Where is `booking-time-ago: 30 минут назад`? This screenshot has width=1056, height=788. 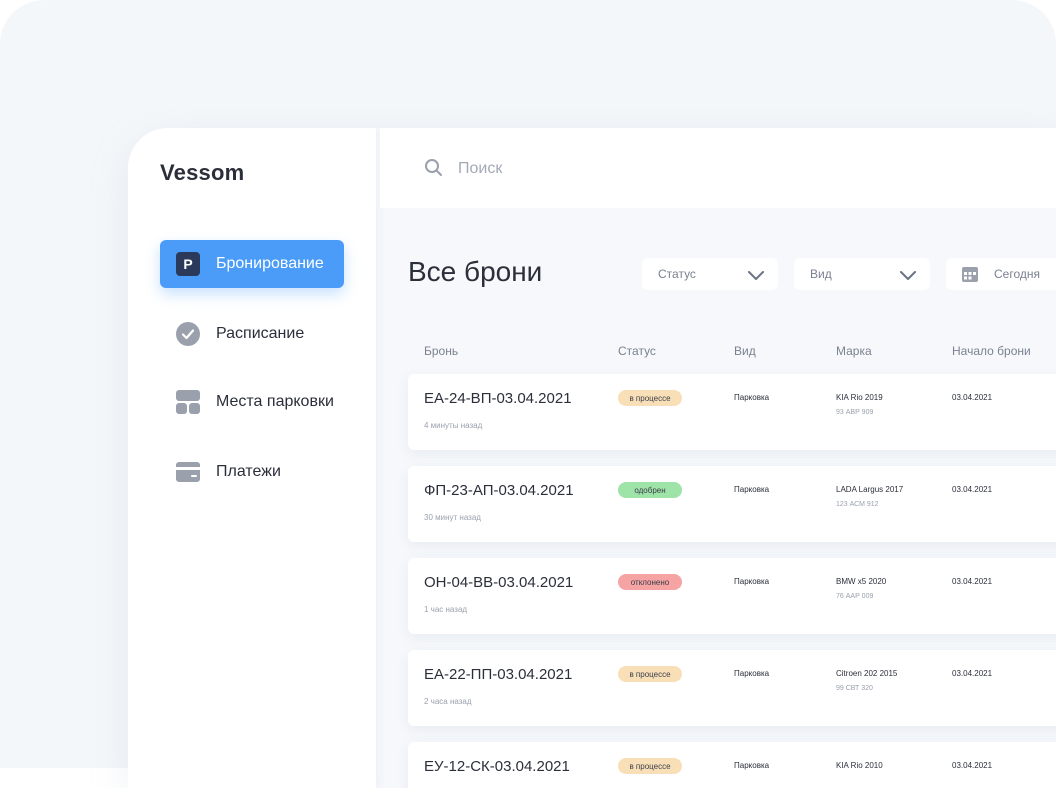 booking-time-ago: 30 минут назад is located at coordinates (452, 517).